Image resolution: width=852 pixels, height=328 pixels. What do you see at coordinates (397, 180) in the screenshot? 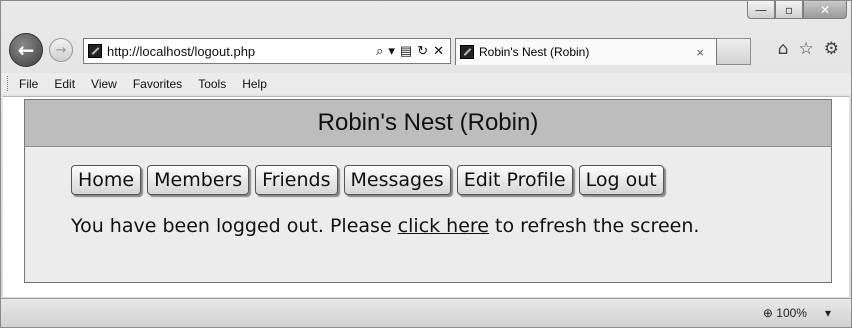
I see `messages-button: Messages` at bounding box center [397, 180].